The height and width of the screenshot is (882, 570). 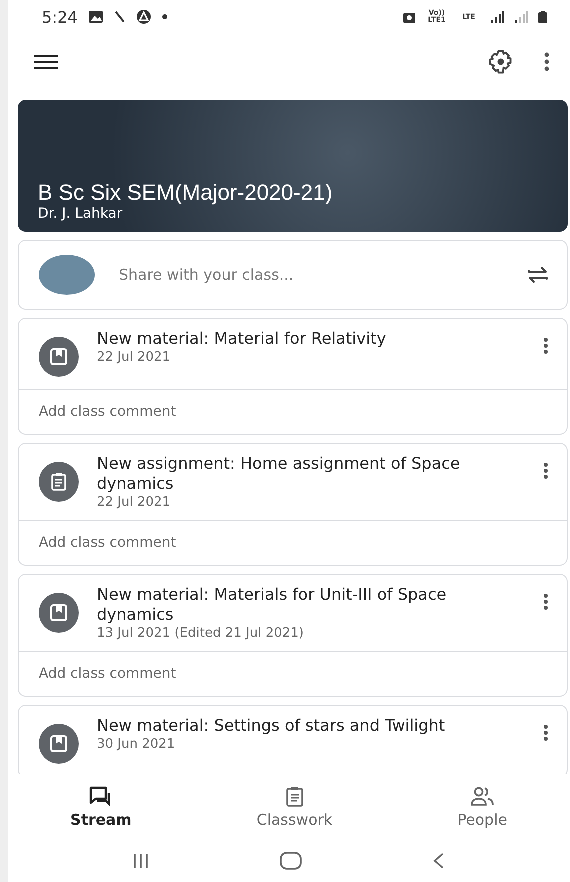 What do you see at coordinates (201, 633) in the screenshot?
I see `post-date: 13 Jul 2021 (Edited 21 Jul 2021)` at bounding box center [201, 633].